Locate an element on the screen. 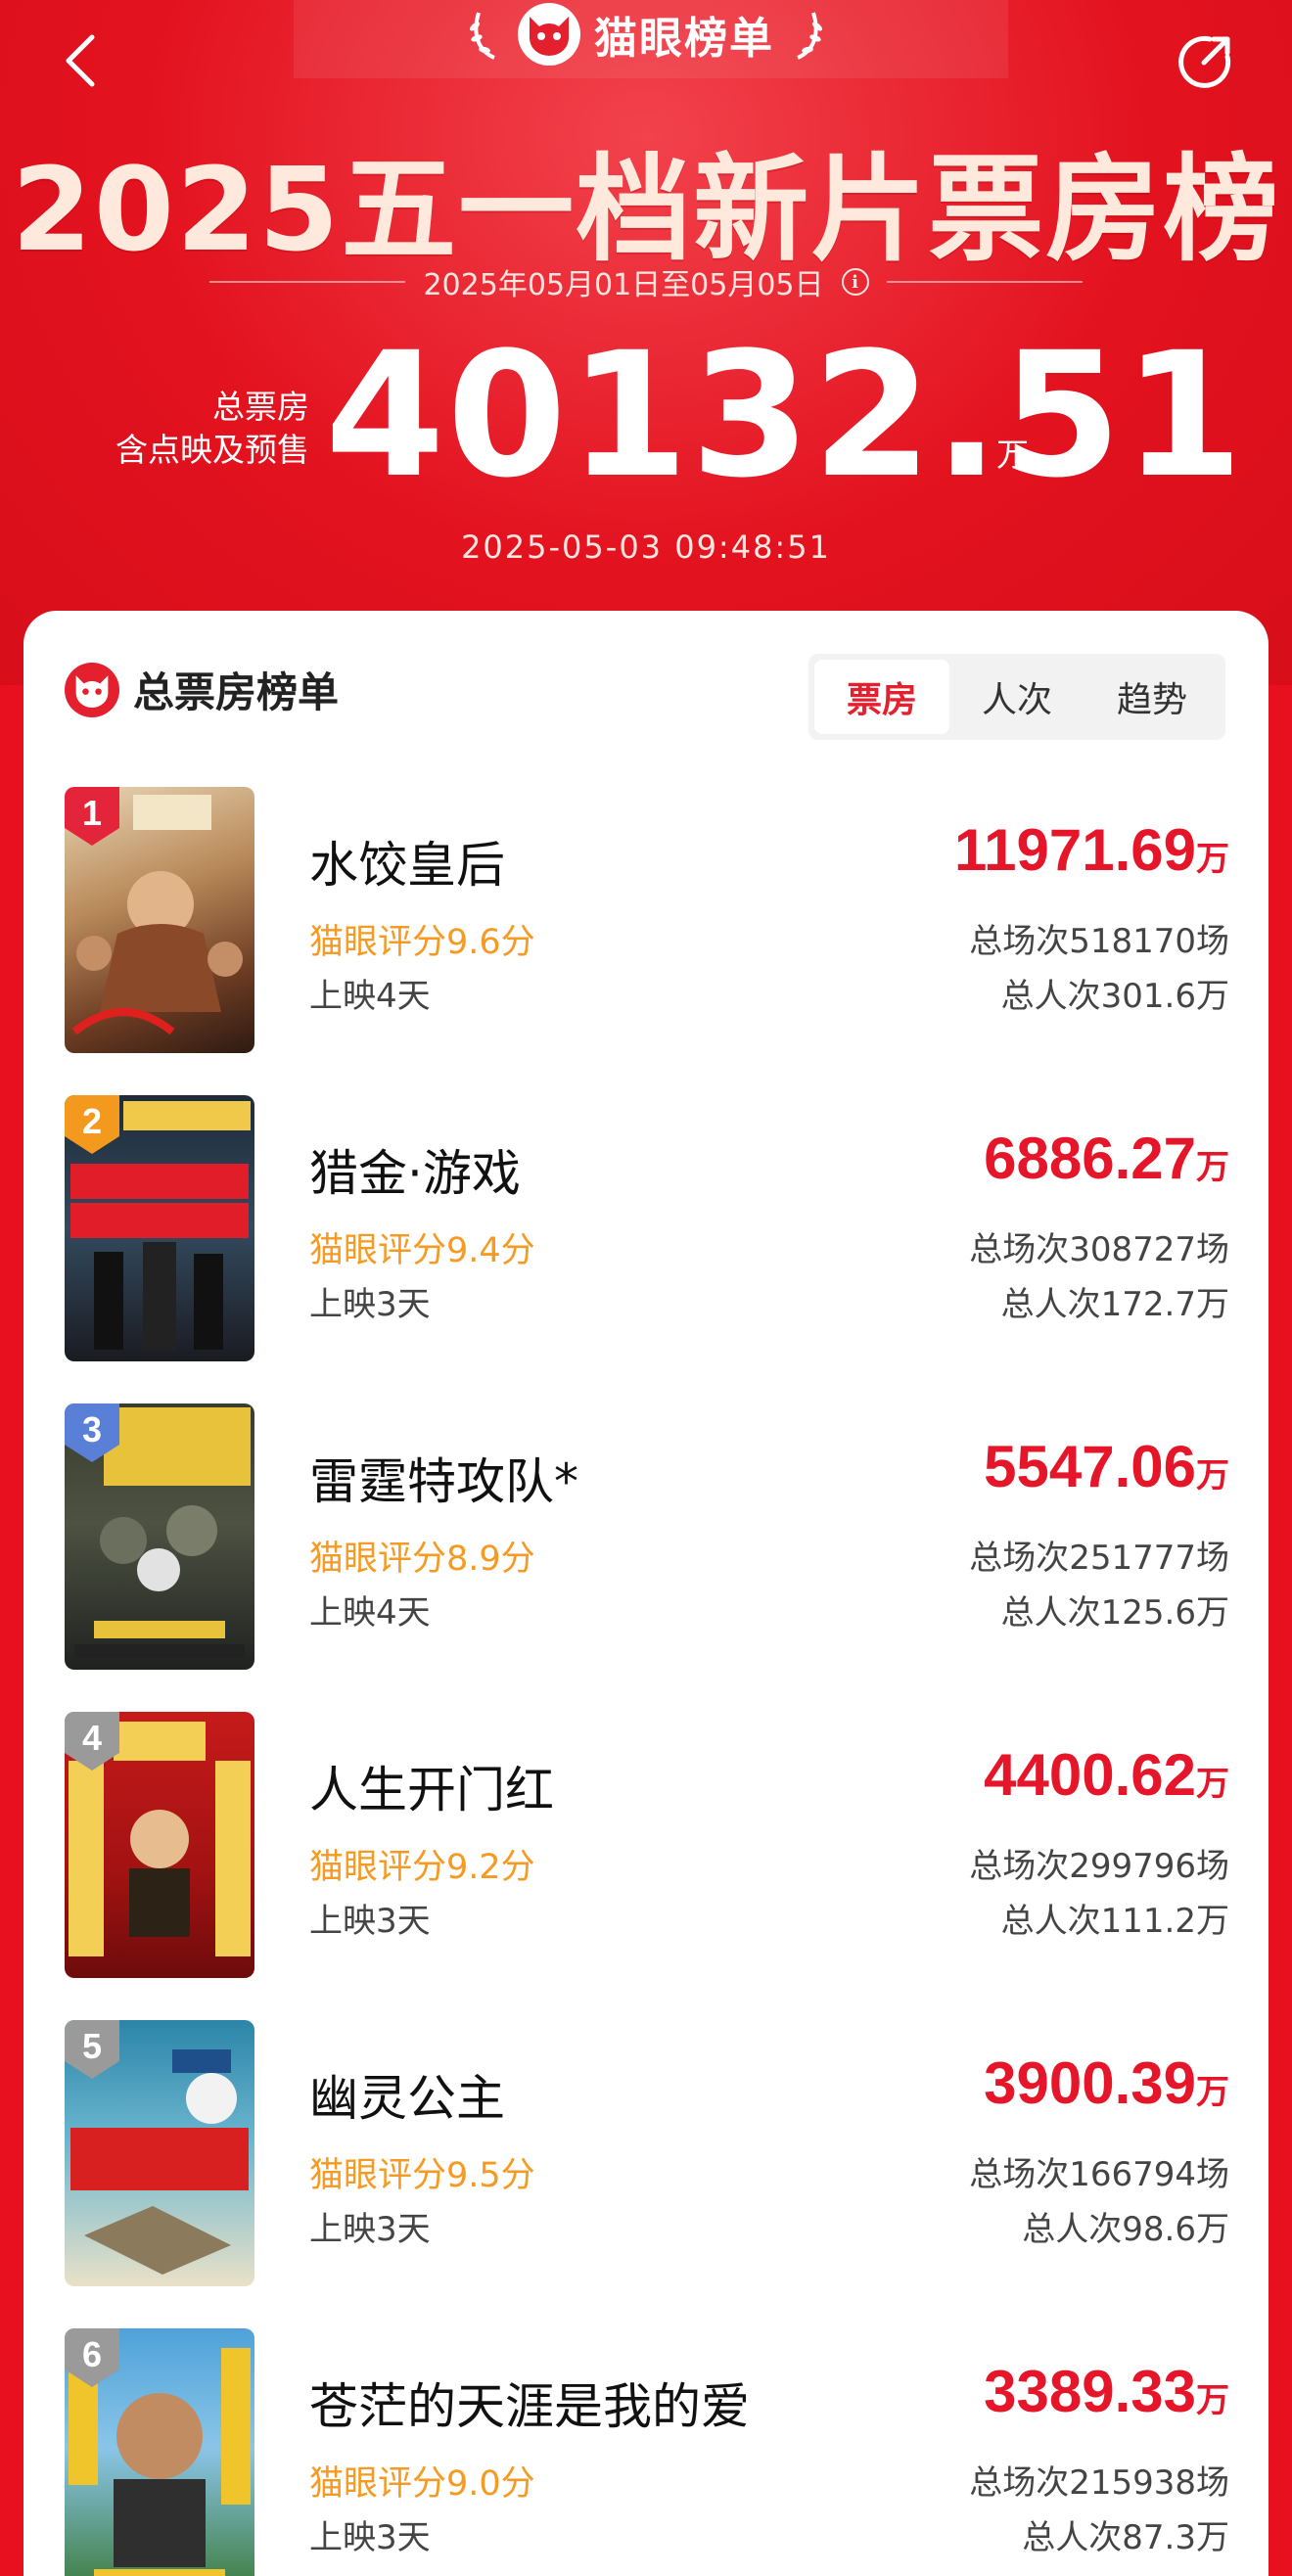 This screenshot has width=1292, height=2576. date-range-row: 2025年05月01日至05月05日 i is located at coordinates (646, 281).